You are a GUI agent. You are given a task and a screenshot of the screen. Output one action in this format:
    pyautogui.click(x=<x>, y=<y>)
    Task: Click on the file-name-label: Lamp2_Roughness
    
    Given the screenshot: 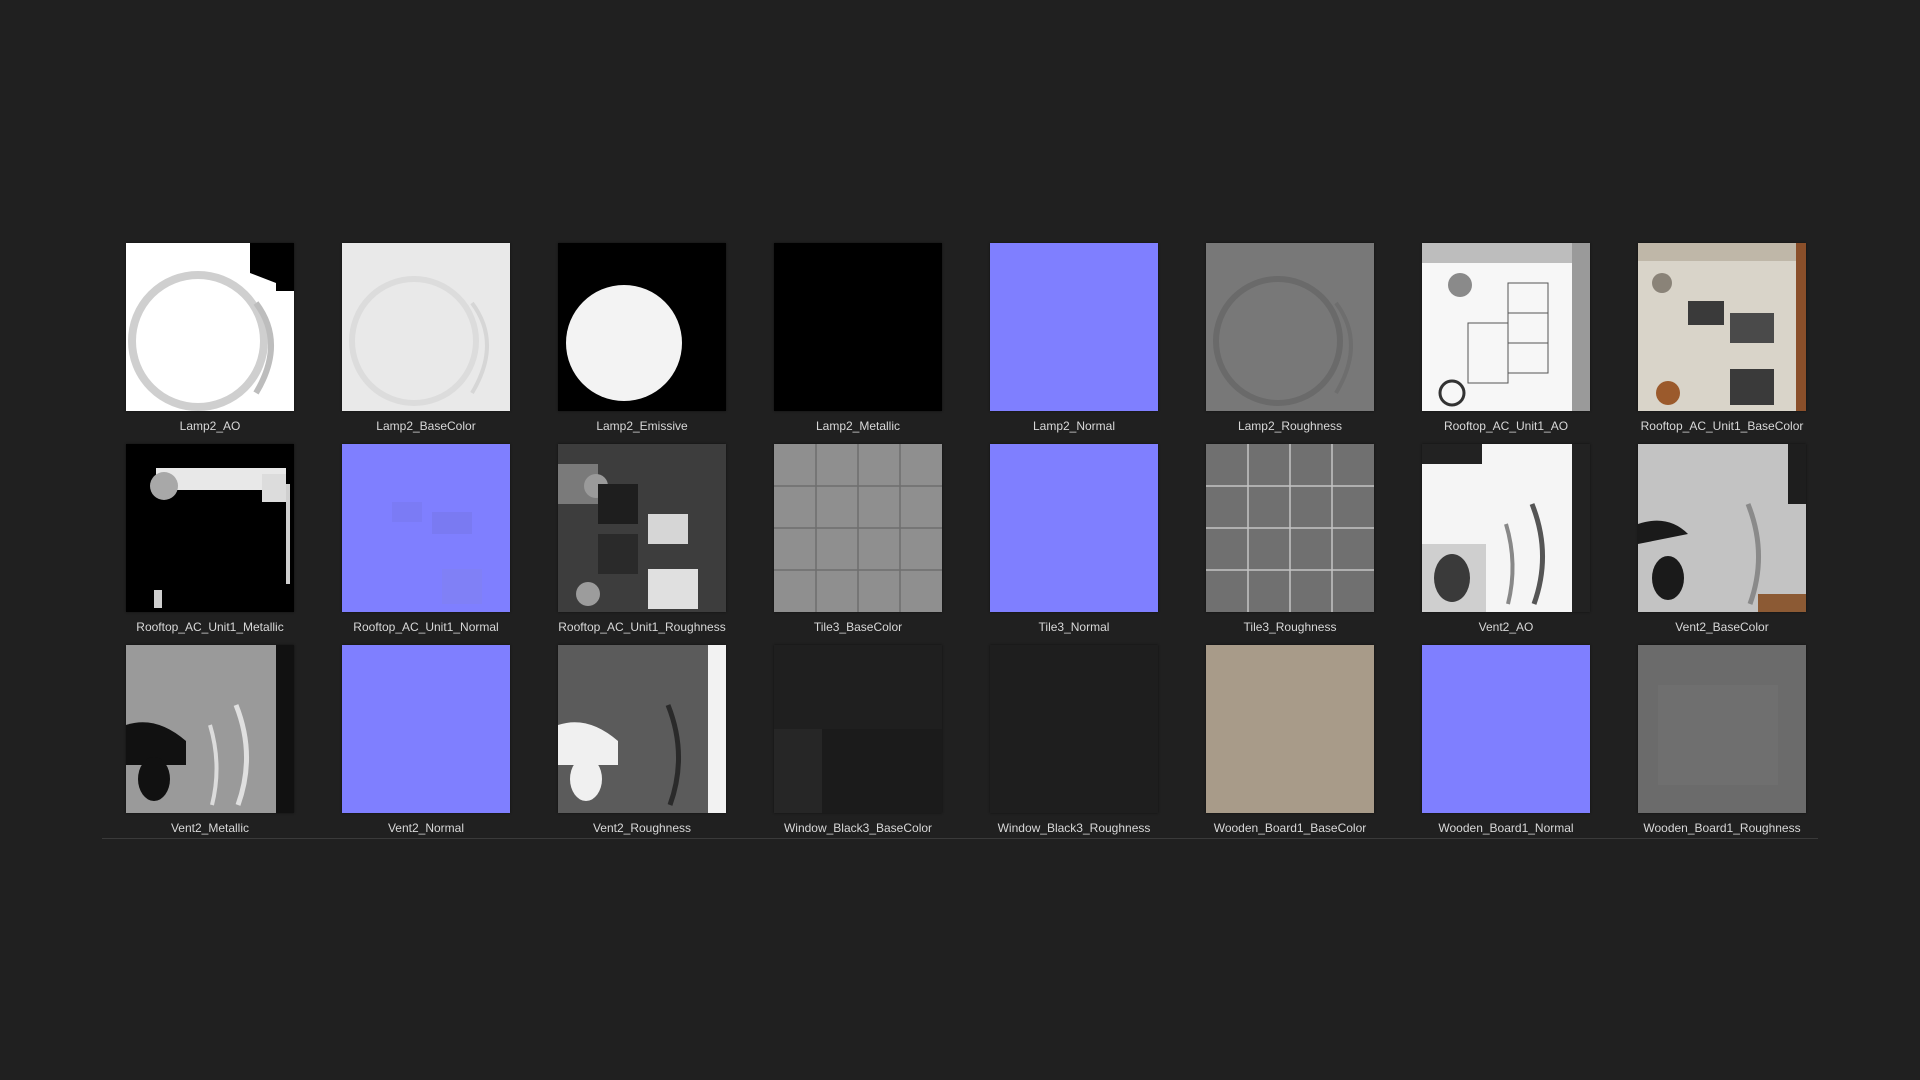 What is the action you would take?
    pyautogui.click(x=1290, y=426)
    